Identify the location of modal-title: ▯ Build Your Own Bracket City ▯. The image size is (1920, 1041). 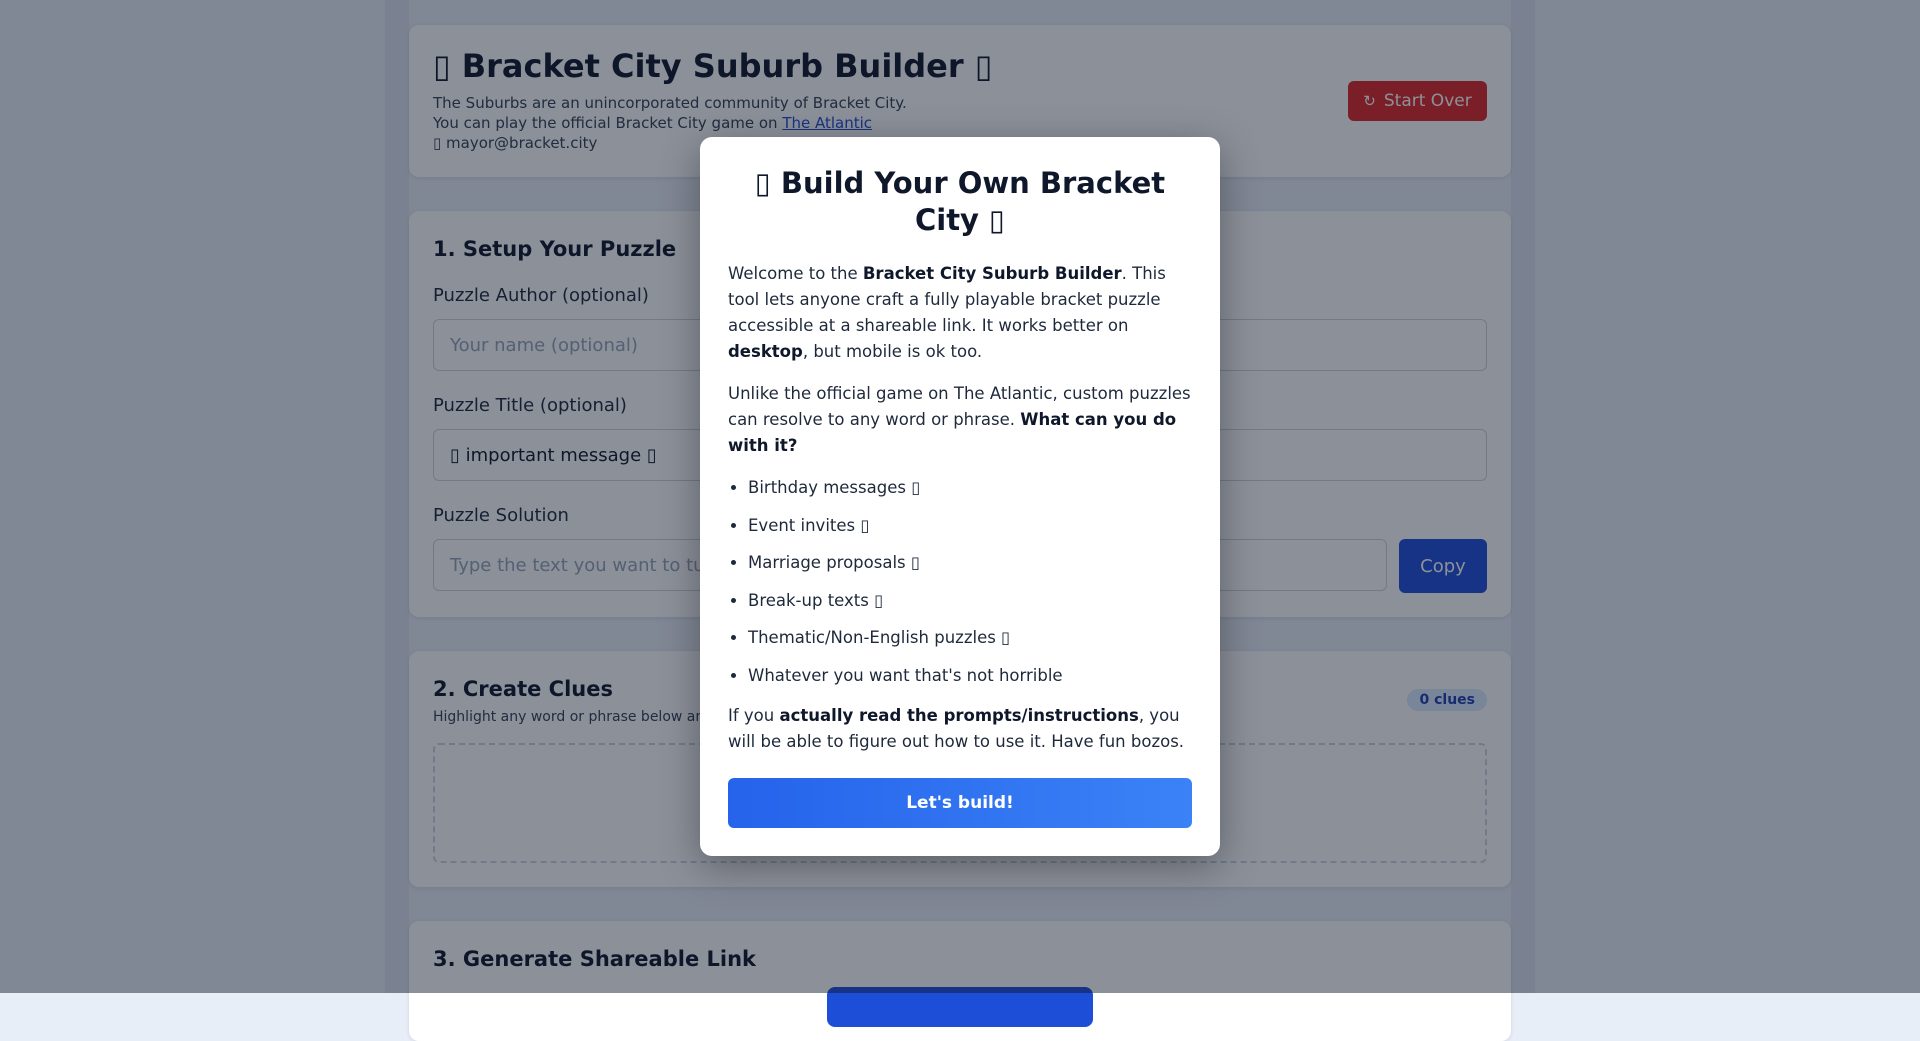
(960, 201).